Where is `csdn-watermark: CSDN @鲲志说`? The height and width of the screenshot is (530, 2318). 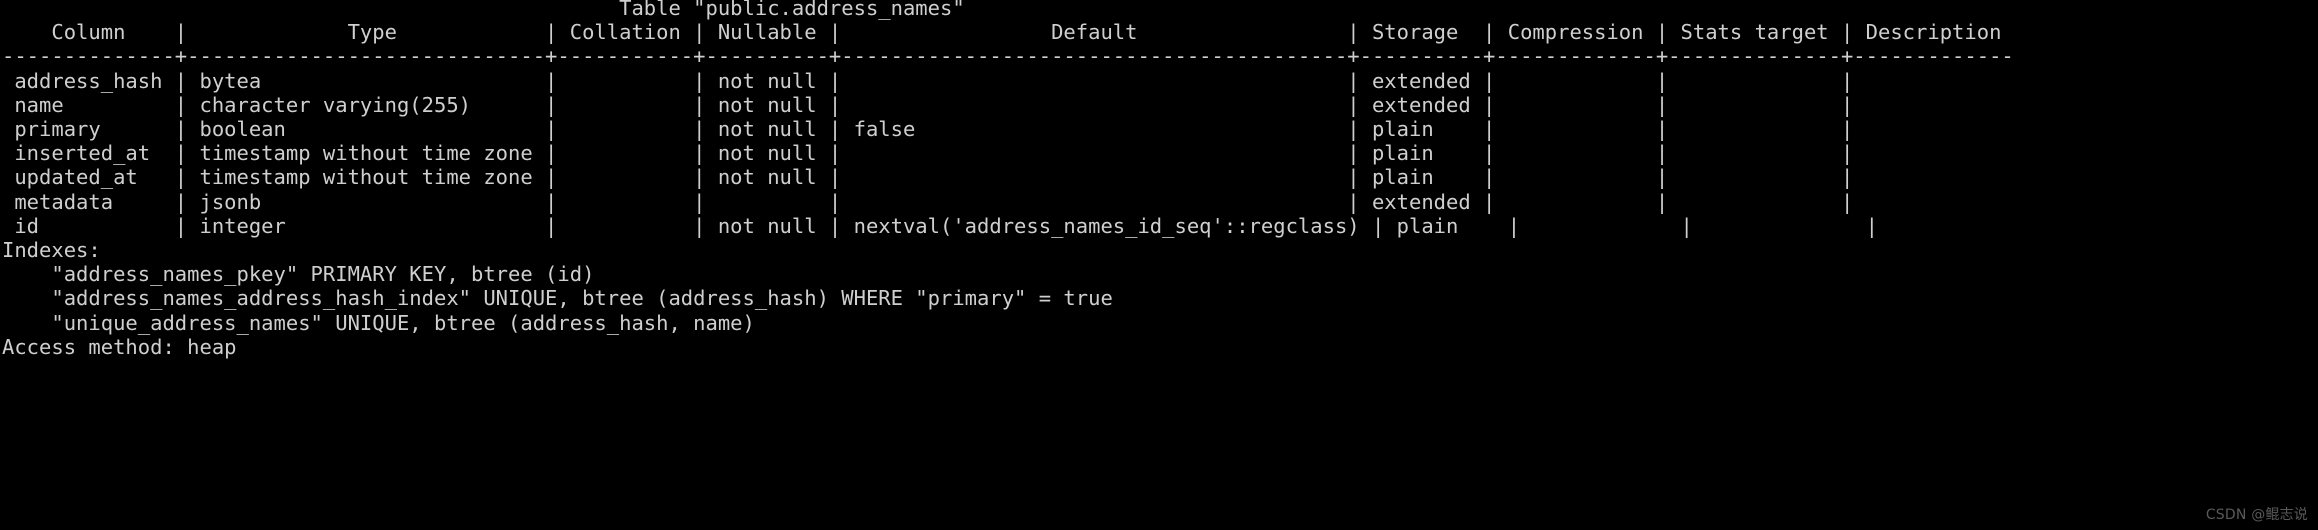
csdn-watermark: CSDN @鲲志说 is located at coordinates (2256, 515).